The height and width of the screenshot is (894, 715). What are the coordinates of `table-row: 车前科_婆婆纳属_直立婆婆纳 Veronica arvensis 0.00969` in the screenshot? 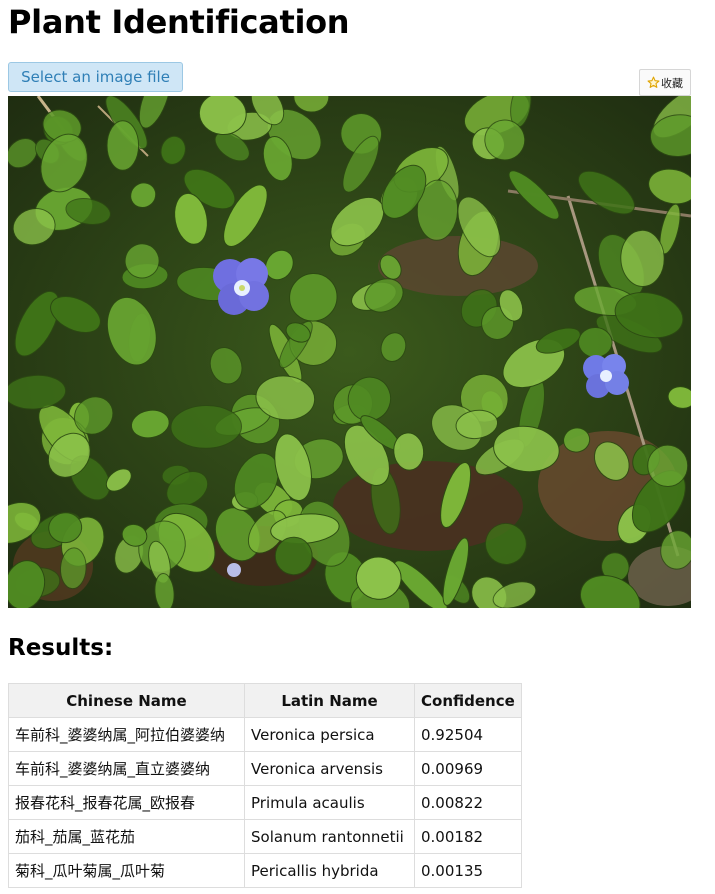 It's located at (265, 768).